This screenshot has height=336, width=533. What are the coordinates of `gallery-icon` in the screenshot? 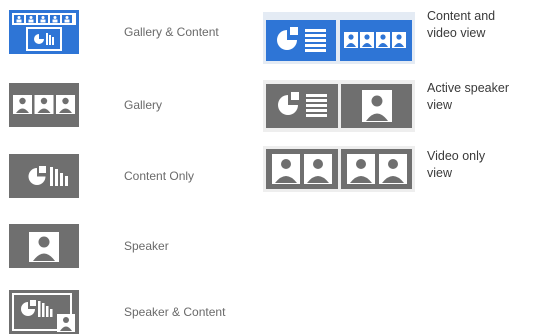 It's located at (44, 105).